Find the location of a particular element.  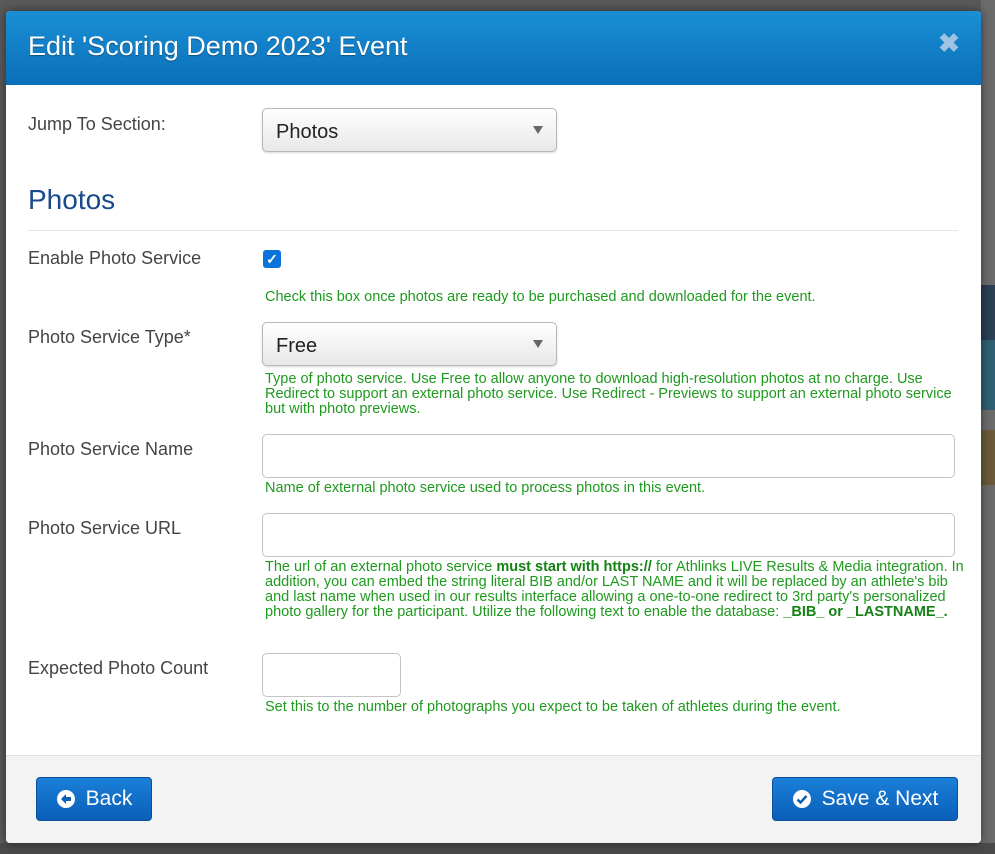

photo-service-type-label: Photo Service Type* is located at coordinates (109, 337).